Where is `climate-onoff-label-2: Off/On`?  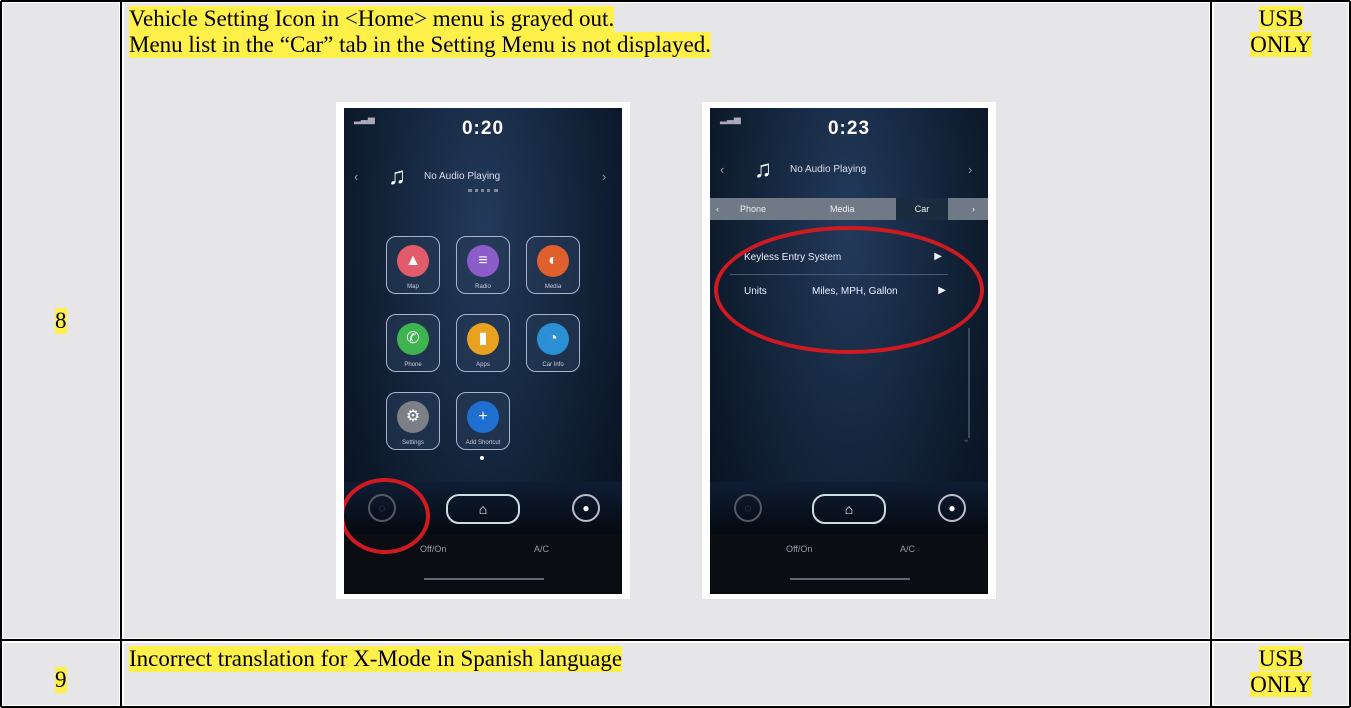
climate-onoff-label-2: Off/On is located at coordinates (799, 549).